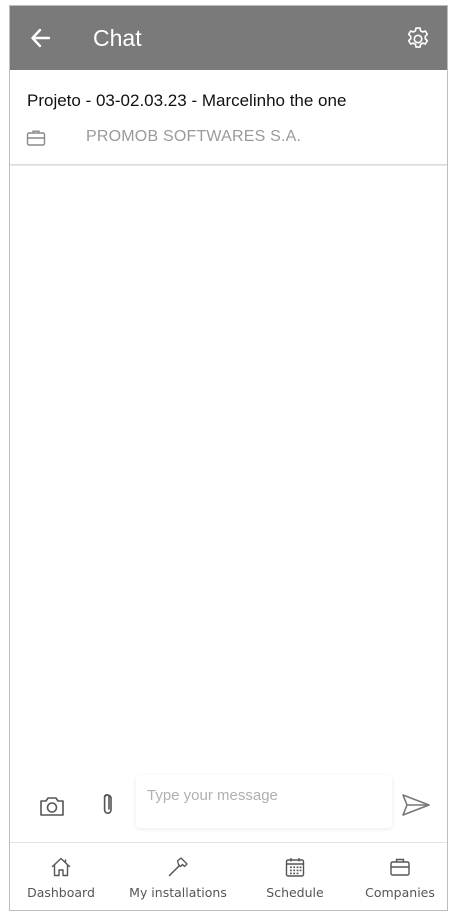 This screenshot has height=919, width=460. Describe the element at coordinates (228, 38) in the screenshot. I see `app-bar: Chat` at that location.